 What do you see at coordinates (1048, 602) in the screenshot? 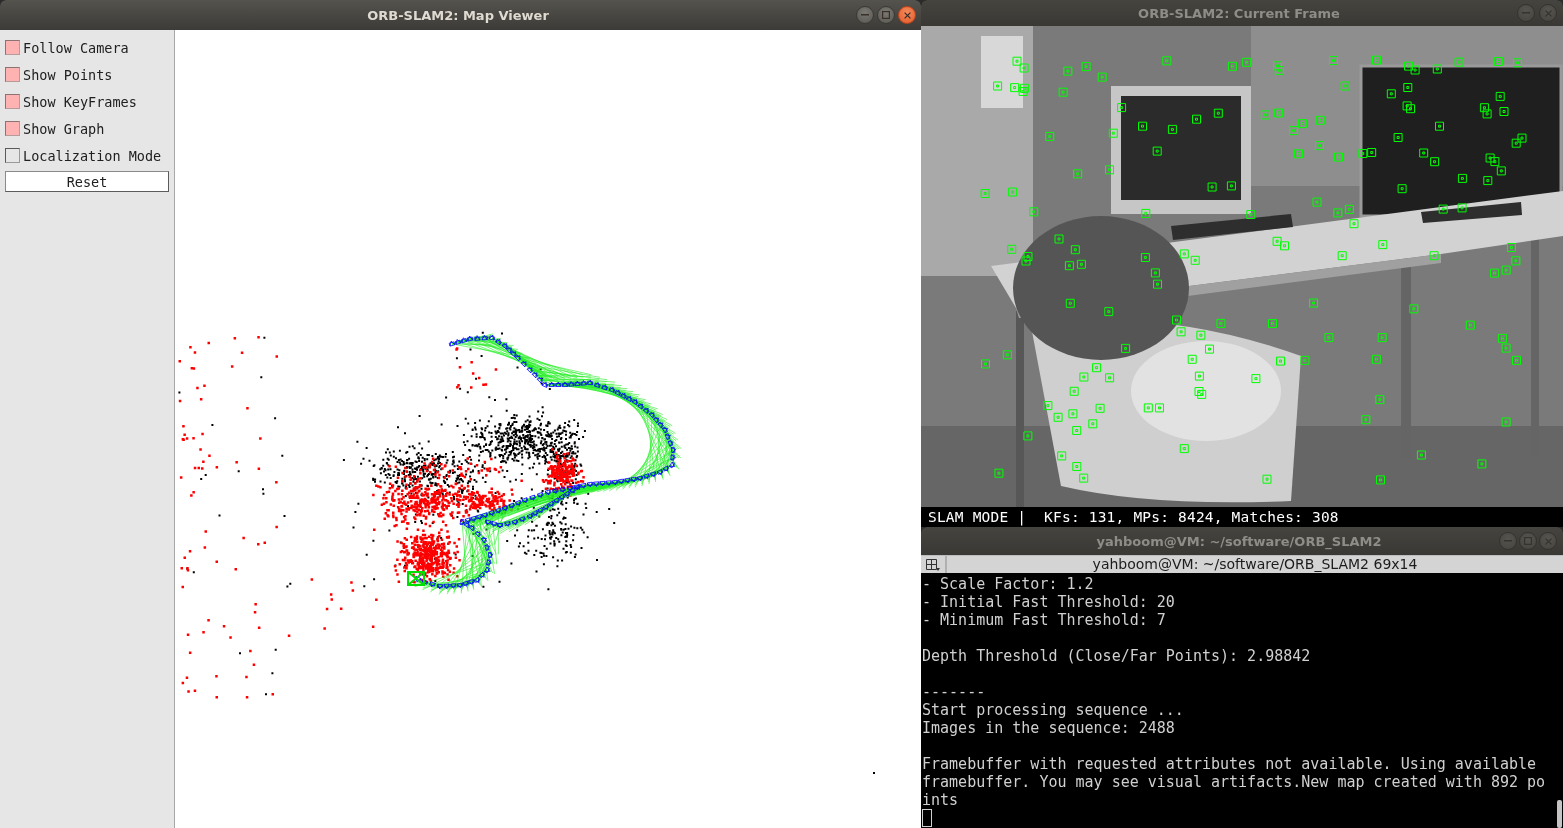
I see `terminal-output-line: - Initial Fast Threshold: 20` at bounding box center [1048, 602].